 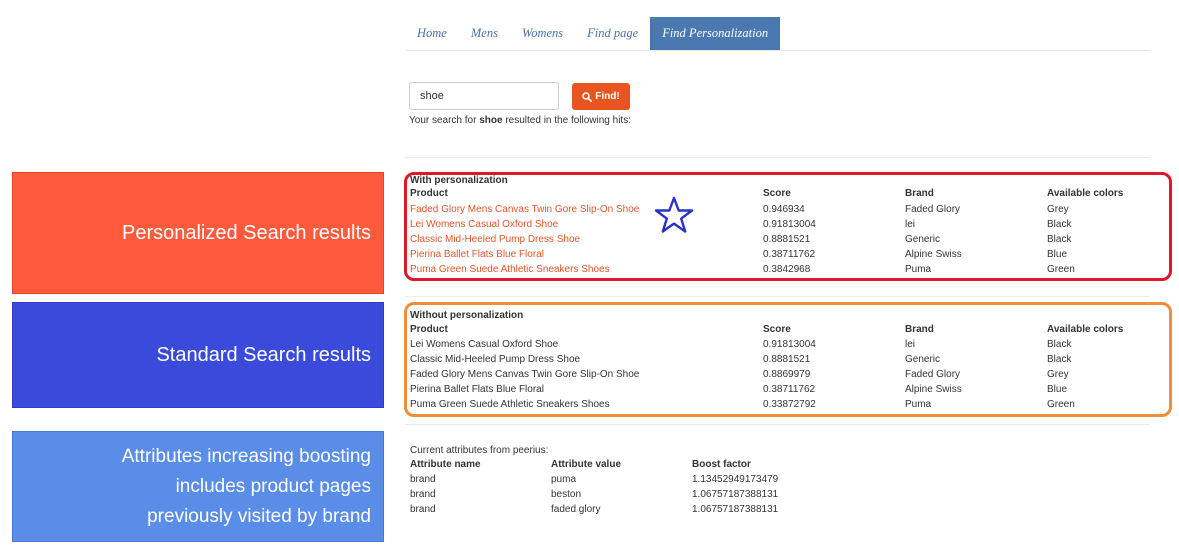 What do you see at coordinates (477, 389) in the screenshot?
I see `product-cell: Pierina Ballet Flats Blue Floral` at bounding box center [477, 389].